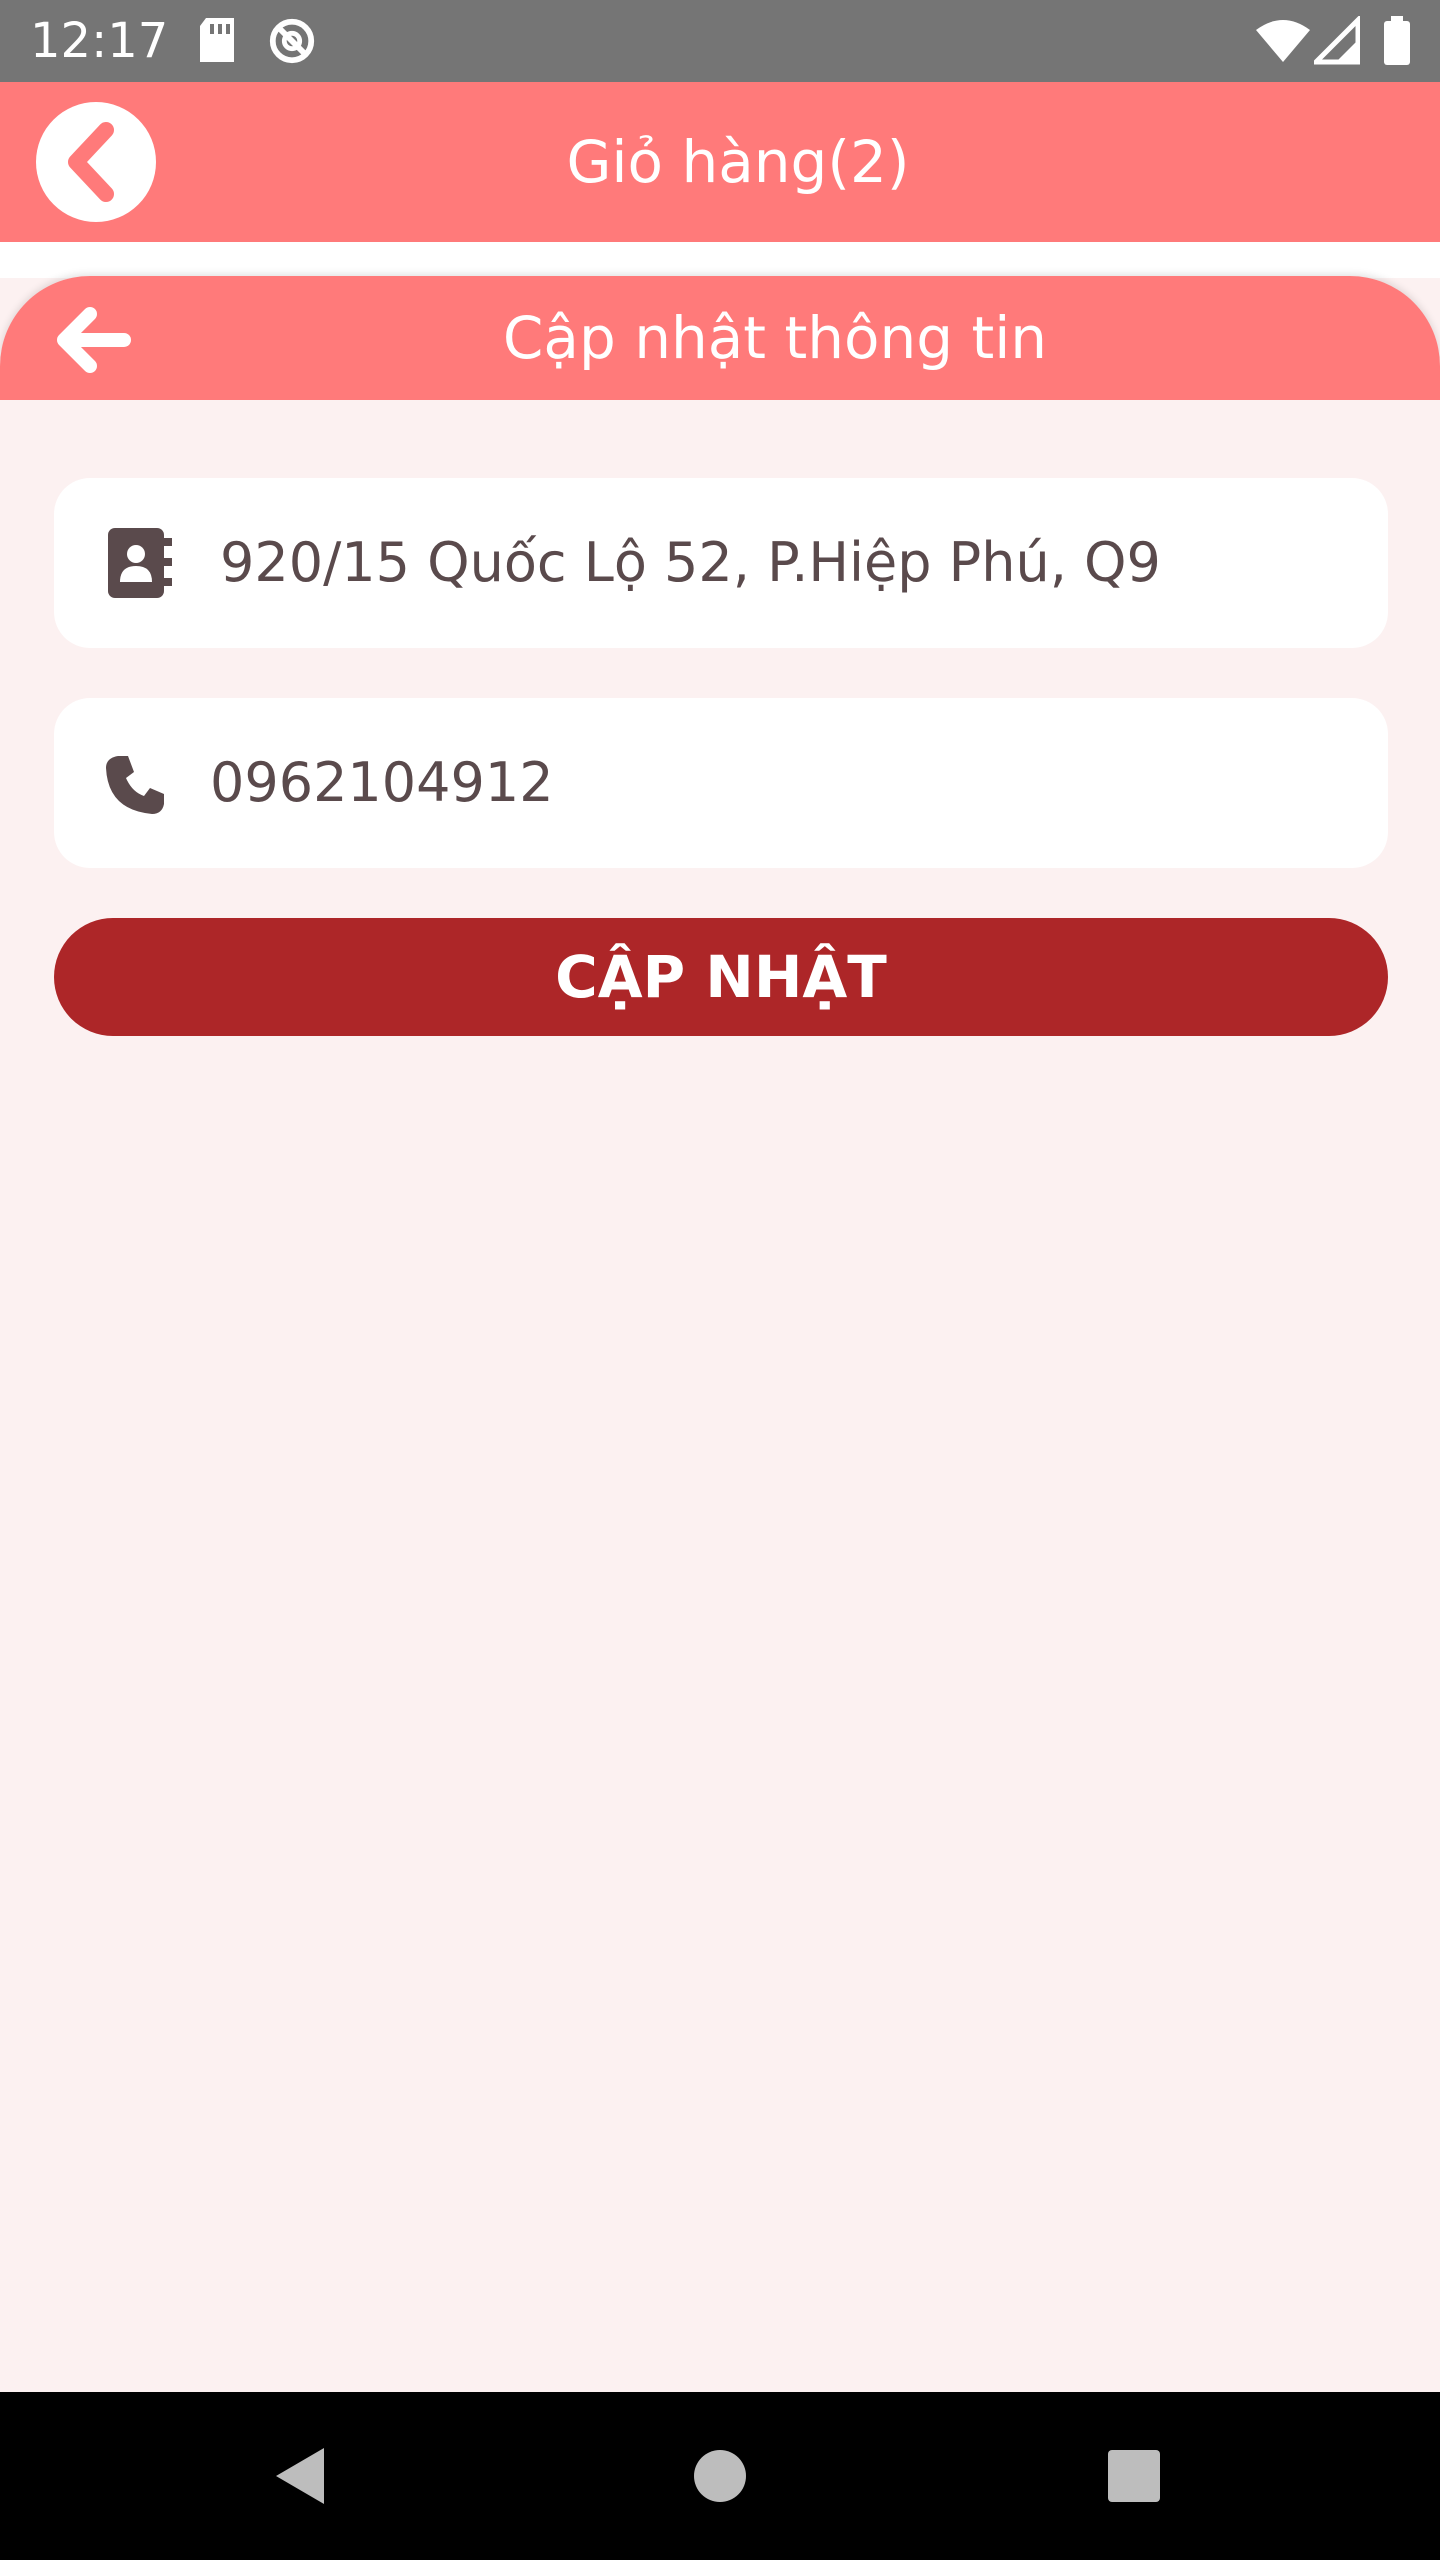 The width and height of the screenshot is (1440, 2560). What do you see at coordinates (721, 783) in the screenshot?
I see `phone-field: 0962104912` at bounding box center [721, 783].